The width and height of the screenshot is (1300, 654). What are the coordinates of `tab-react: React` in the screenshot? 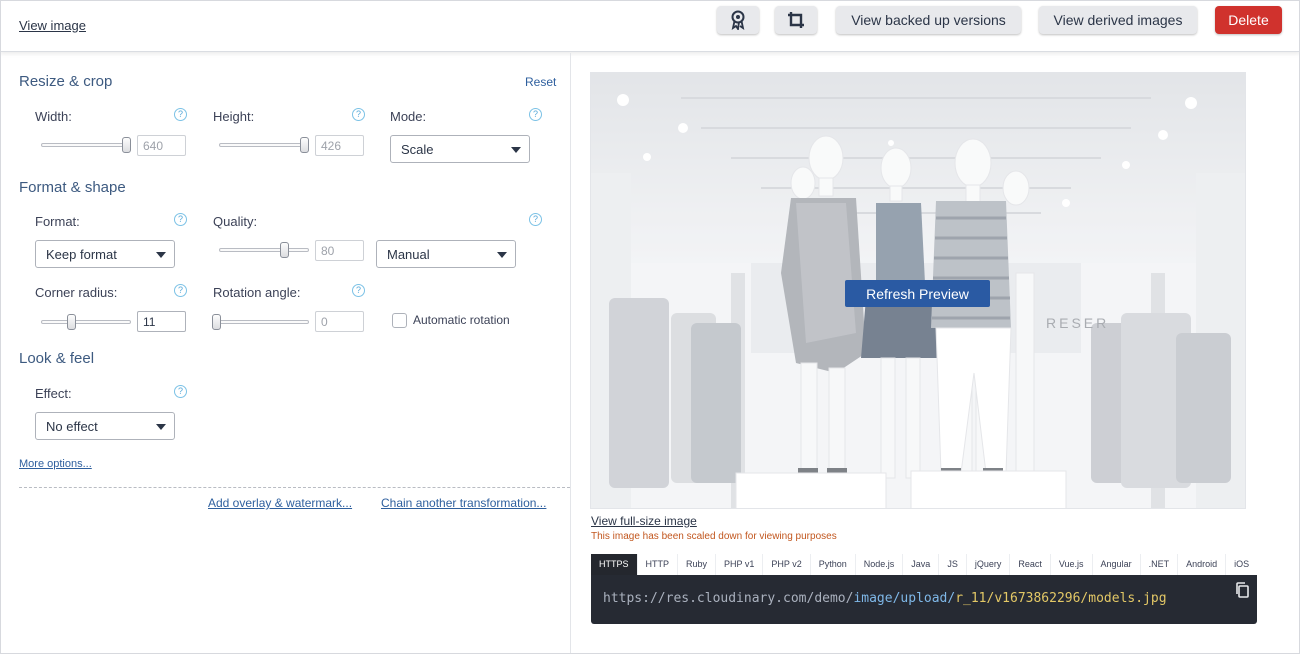 It's located at (1030, 564).